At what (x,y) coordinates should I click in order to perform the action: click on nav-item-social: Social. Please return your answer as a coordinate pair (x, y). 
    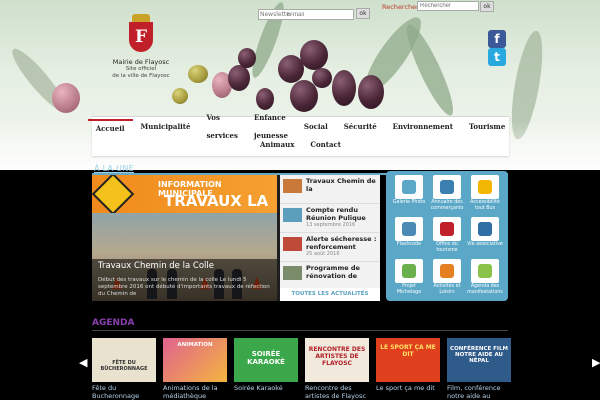
    Looking at the image, I should click on (316, 127).